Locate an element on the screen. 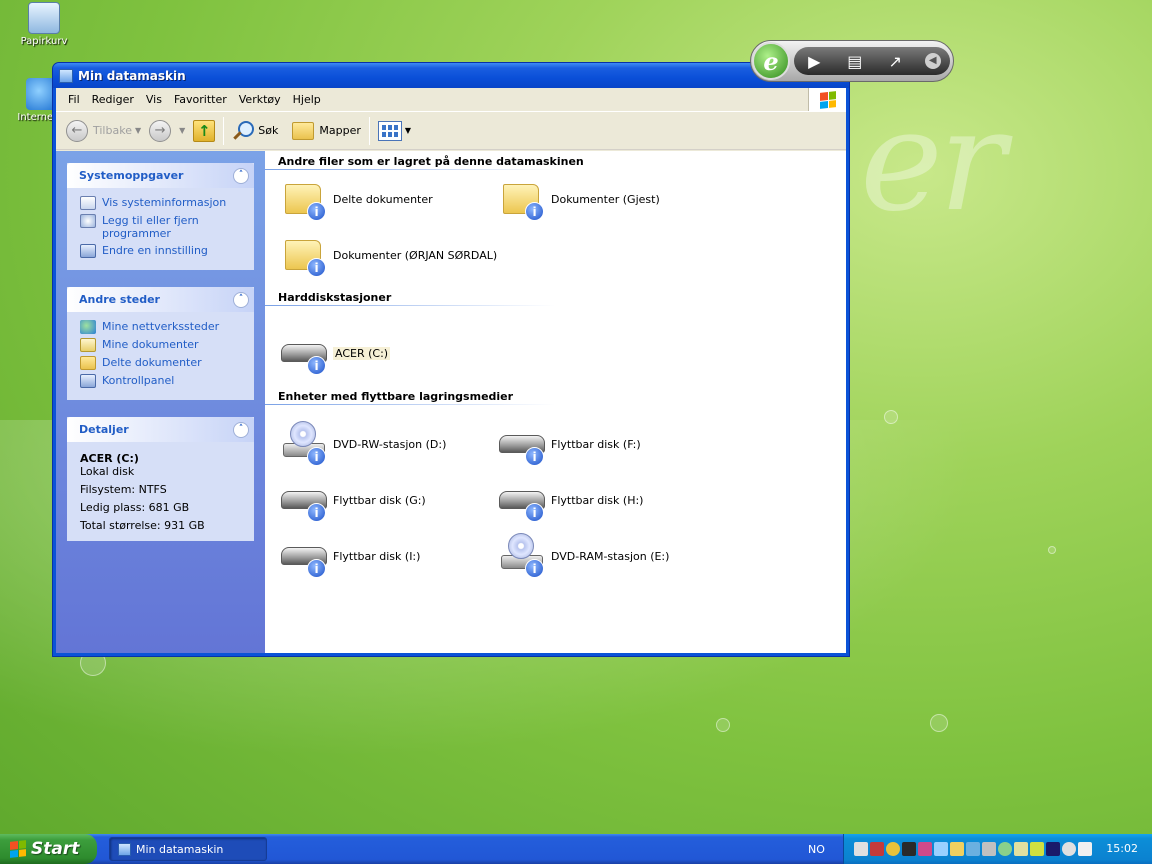  item-drive-h: i Flyttbar disk (H:) is located at coordinates (608, 500).